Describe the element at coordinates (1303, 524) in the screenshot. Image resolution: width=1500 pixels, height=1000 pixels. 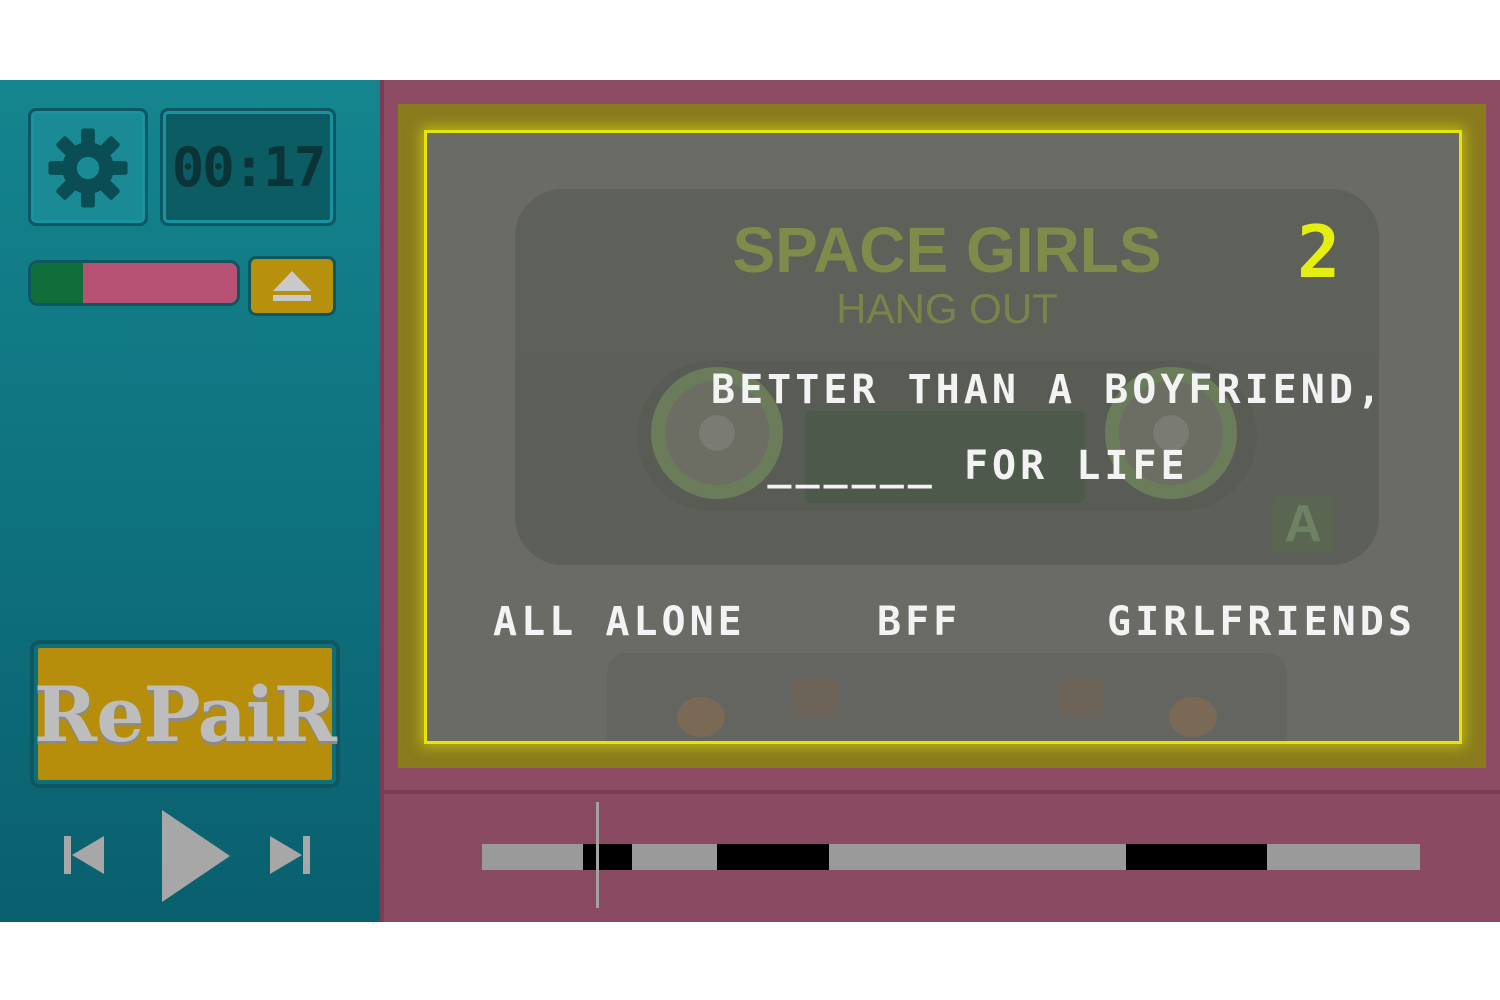
I see `side-badge: A` at that location.